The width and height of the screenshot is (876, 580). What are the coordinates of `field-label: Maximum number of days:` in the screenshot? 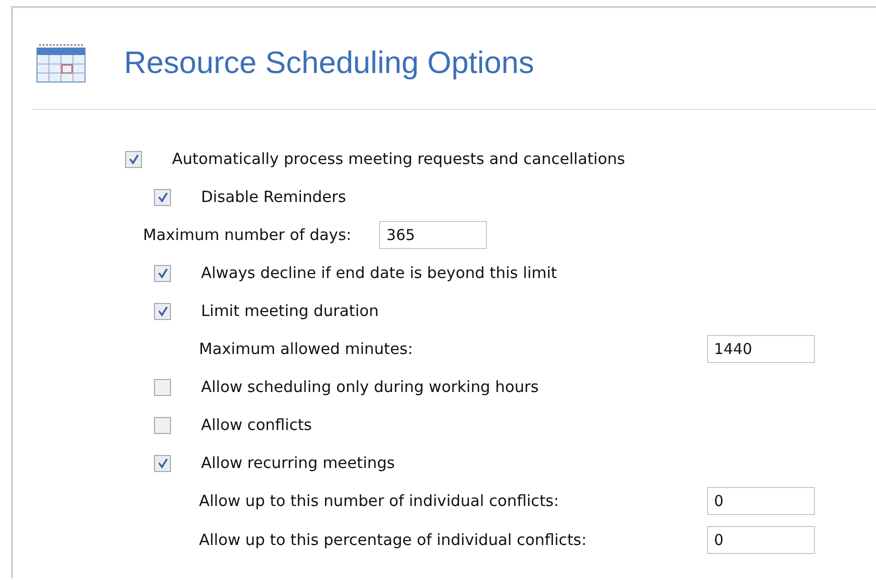 It's located at (247, 235).